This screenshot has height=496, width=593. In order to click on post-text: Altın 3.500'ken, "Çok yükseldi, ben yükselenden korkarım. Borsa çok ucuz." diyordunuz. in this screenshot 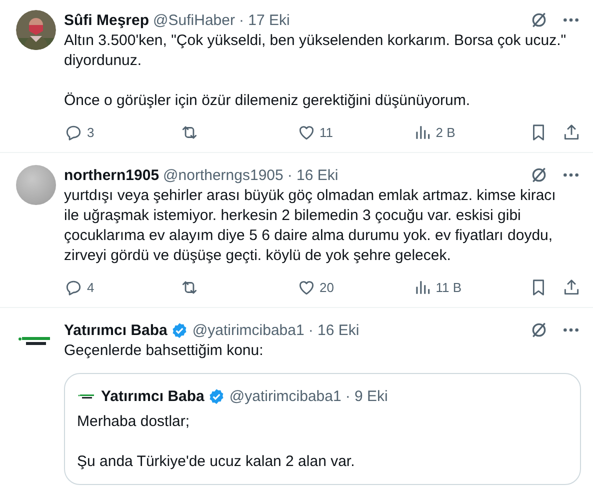, I will do `click(316, 51)`.